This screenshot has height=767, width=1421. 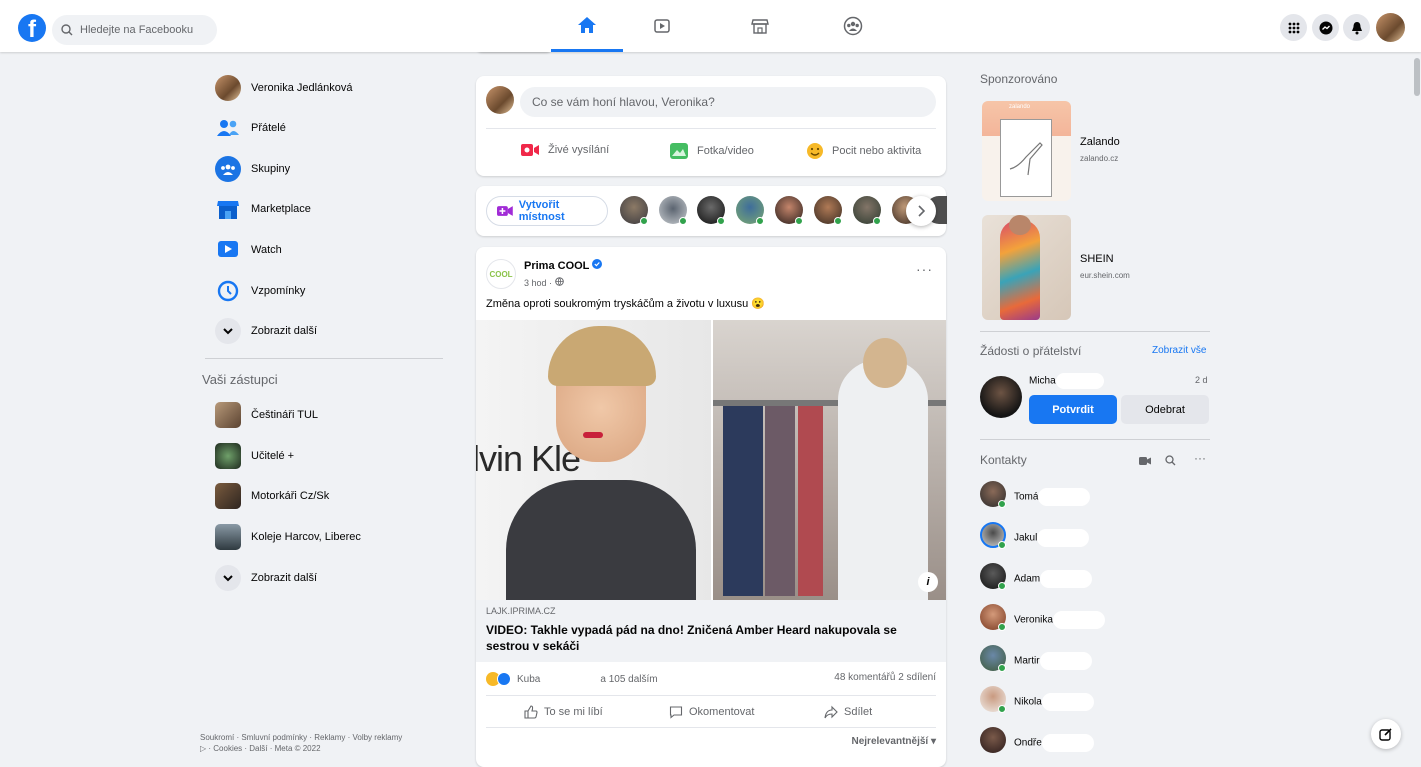 What do you see at coordinates (228, 250) in the screenshot?
I see `watch-icon` at bounding box center [228, 250].